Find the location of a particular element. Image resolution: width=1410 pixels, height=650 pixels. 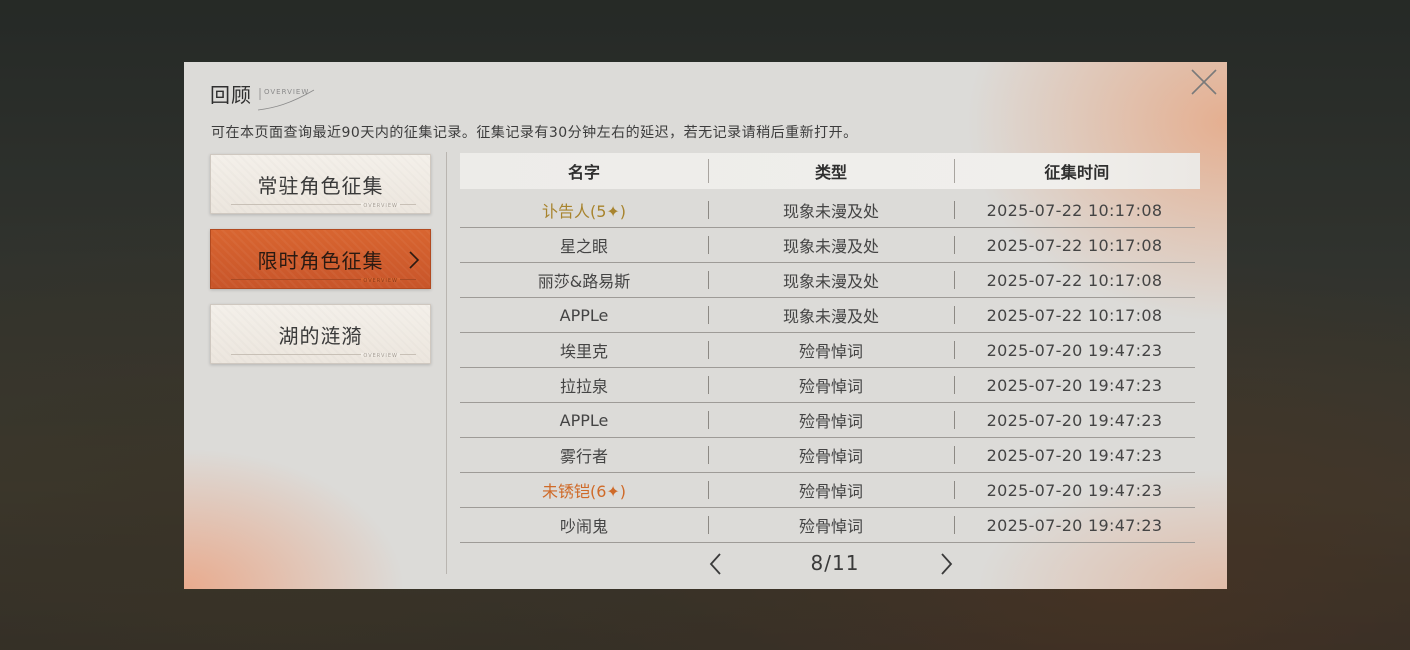

table-row: 拉拉泉 殓骨悼词 2025-07-20 19:47:23 is located at coordinates (827, 385).